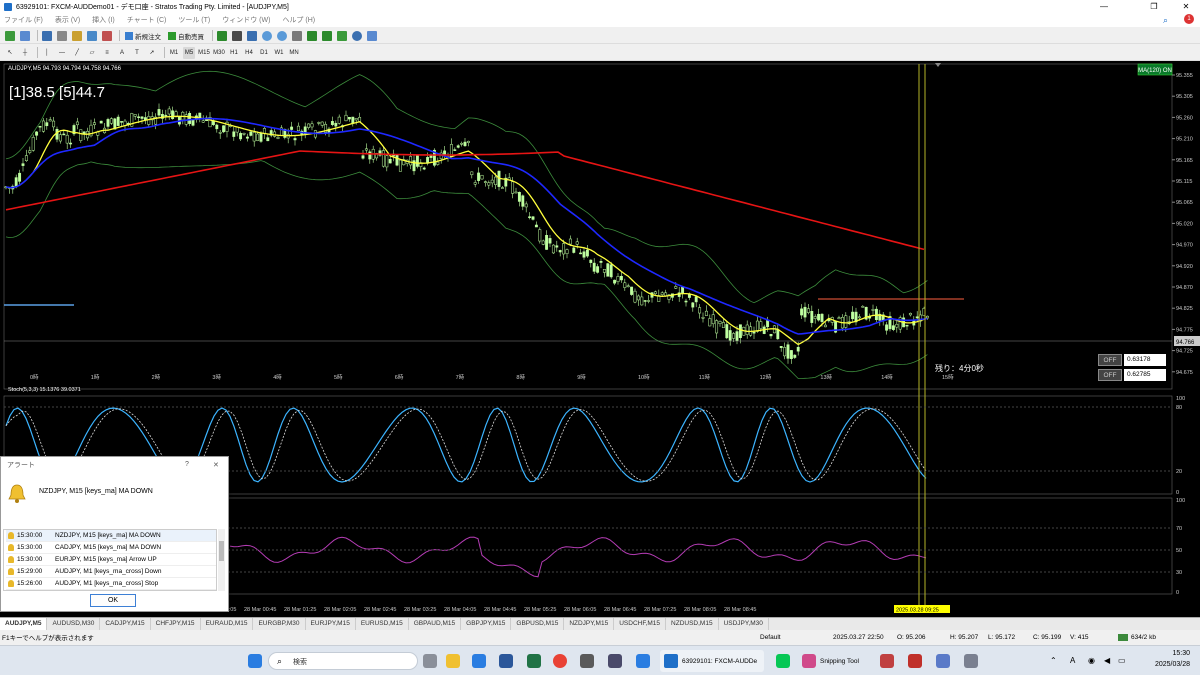 This screenshot has width=1200, height=675. Describe the element at coordinates (770, 637) in the screenshot. I see `status-profile: Default` at that location.